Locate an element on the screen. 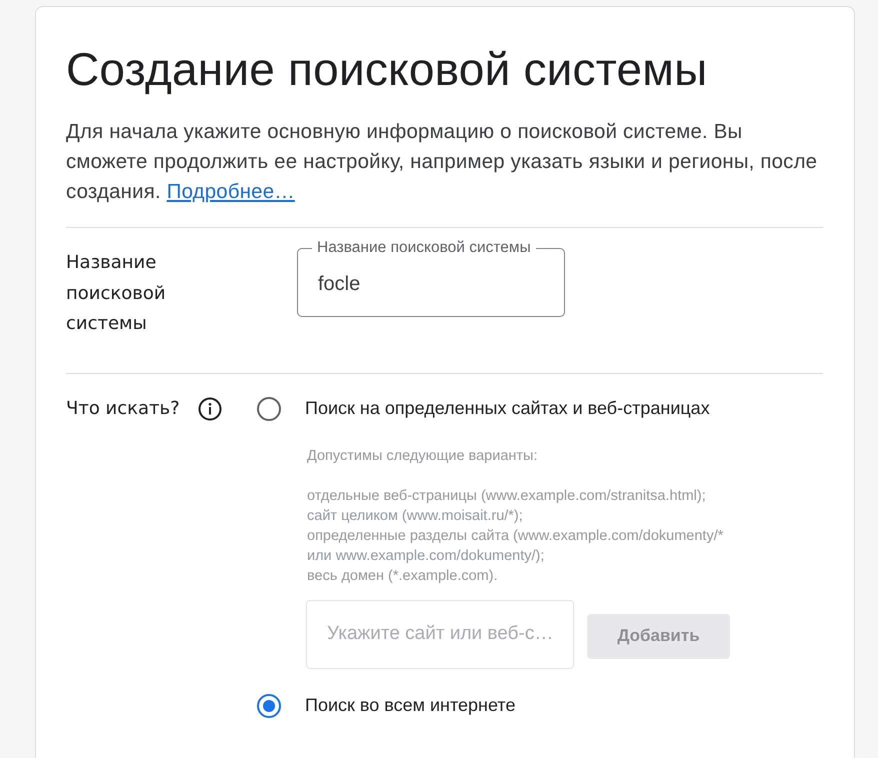 The image size is (878, 758). hint-text: определенные разделы сайта (www.example.com/dokumenty/* или www.example.com/dokumenty/); is located at coordinates (515, 546).